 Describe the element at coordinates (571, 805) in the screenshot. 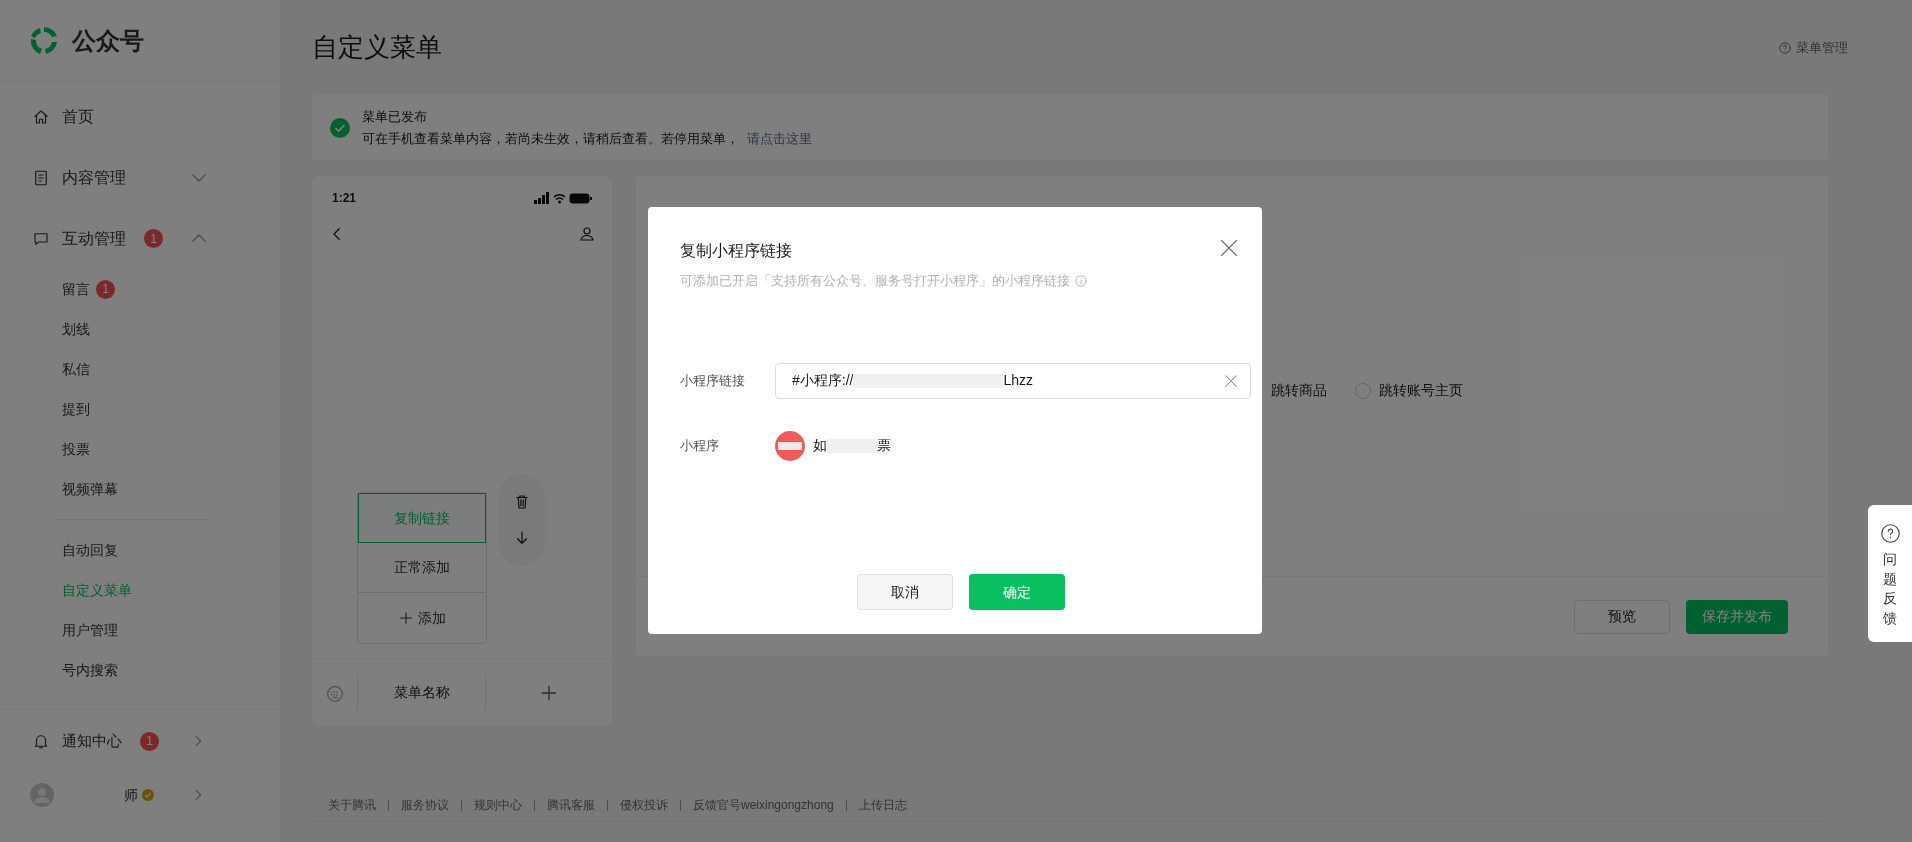

I see `footer-link: 腾讯客服` at that location.